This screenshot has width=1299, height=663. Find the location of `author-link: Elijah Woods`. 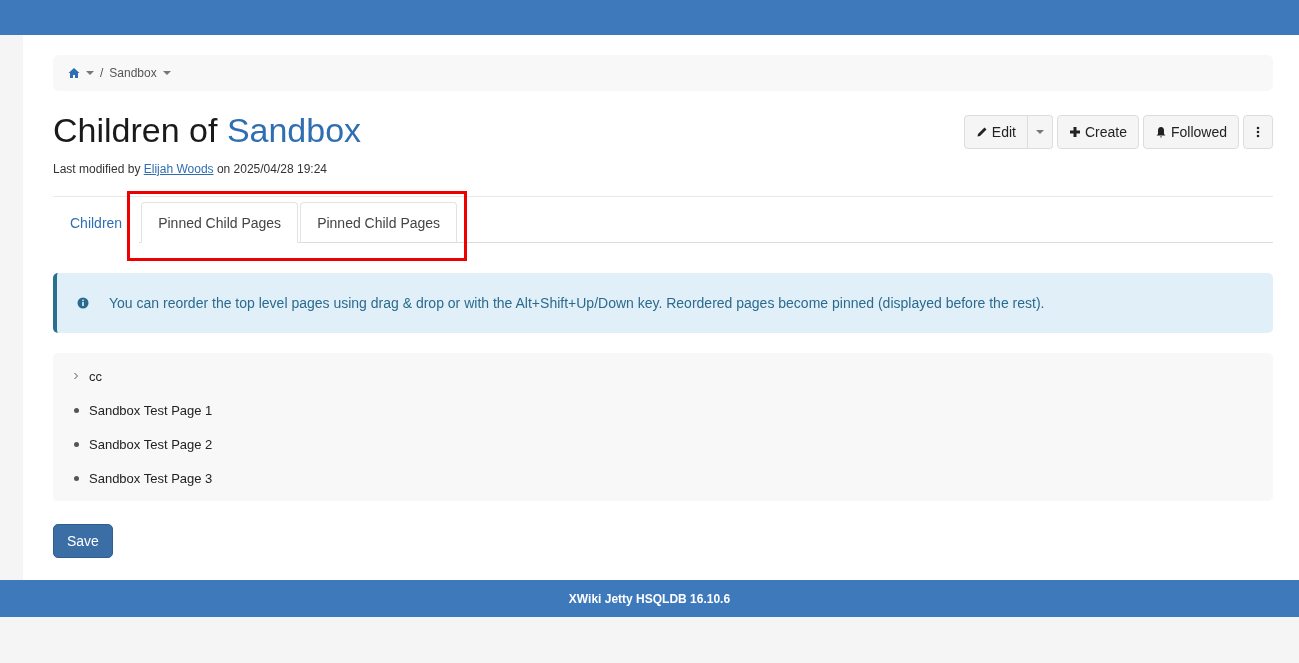

author-link: Elijah Woods is located at coordinates (178, 169).